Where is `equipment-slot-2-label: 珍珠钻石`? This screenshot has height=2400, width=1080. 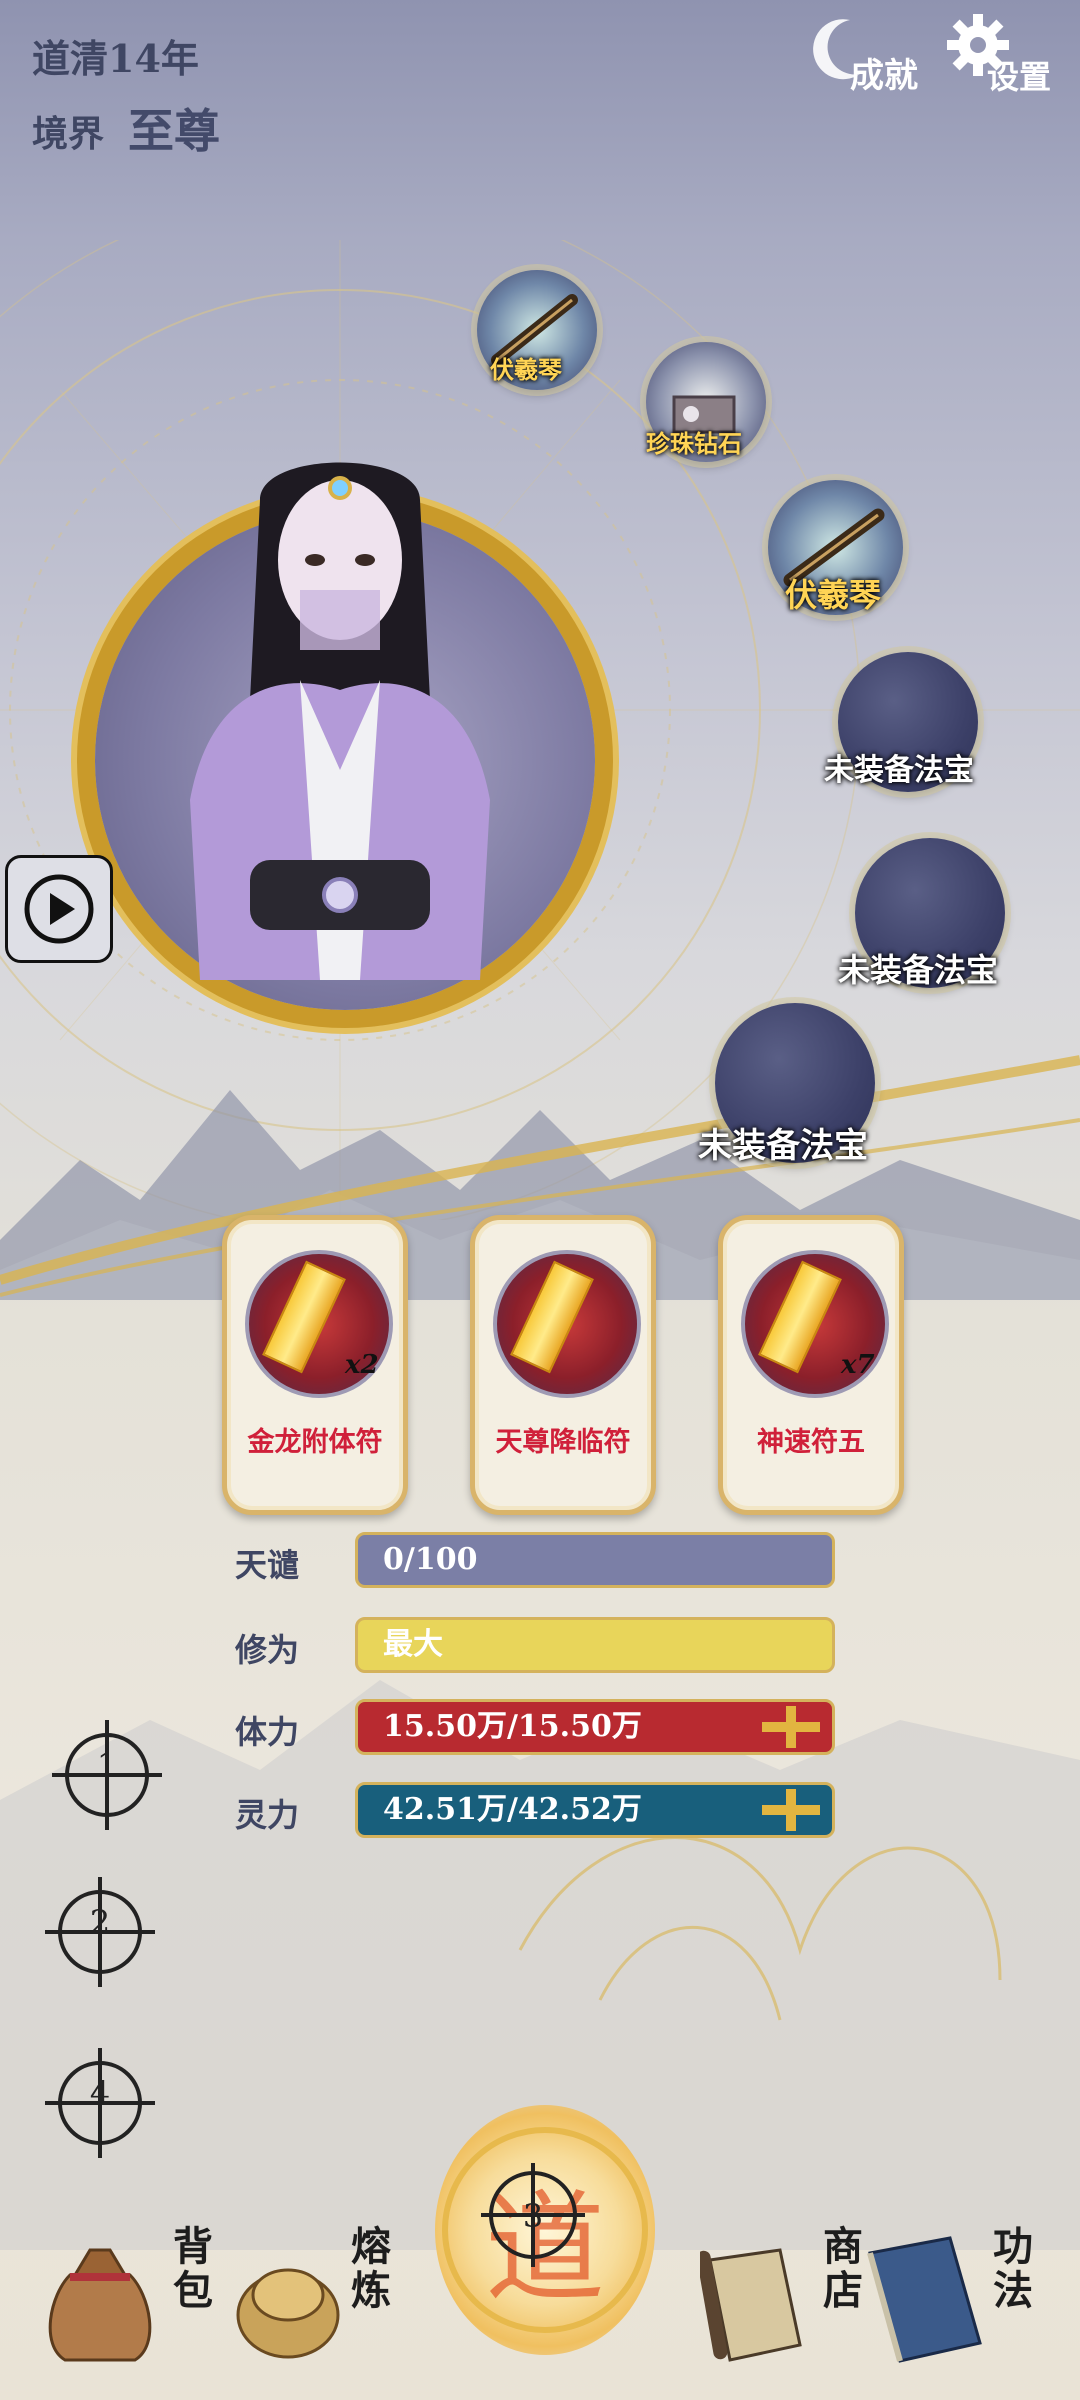
equipment-slot-2-label: 珍珠钻石 is located at coordinates (694, 443).